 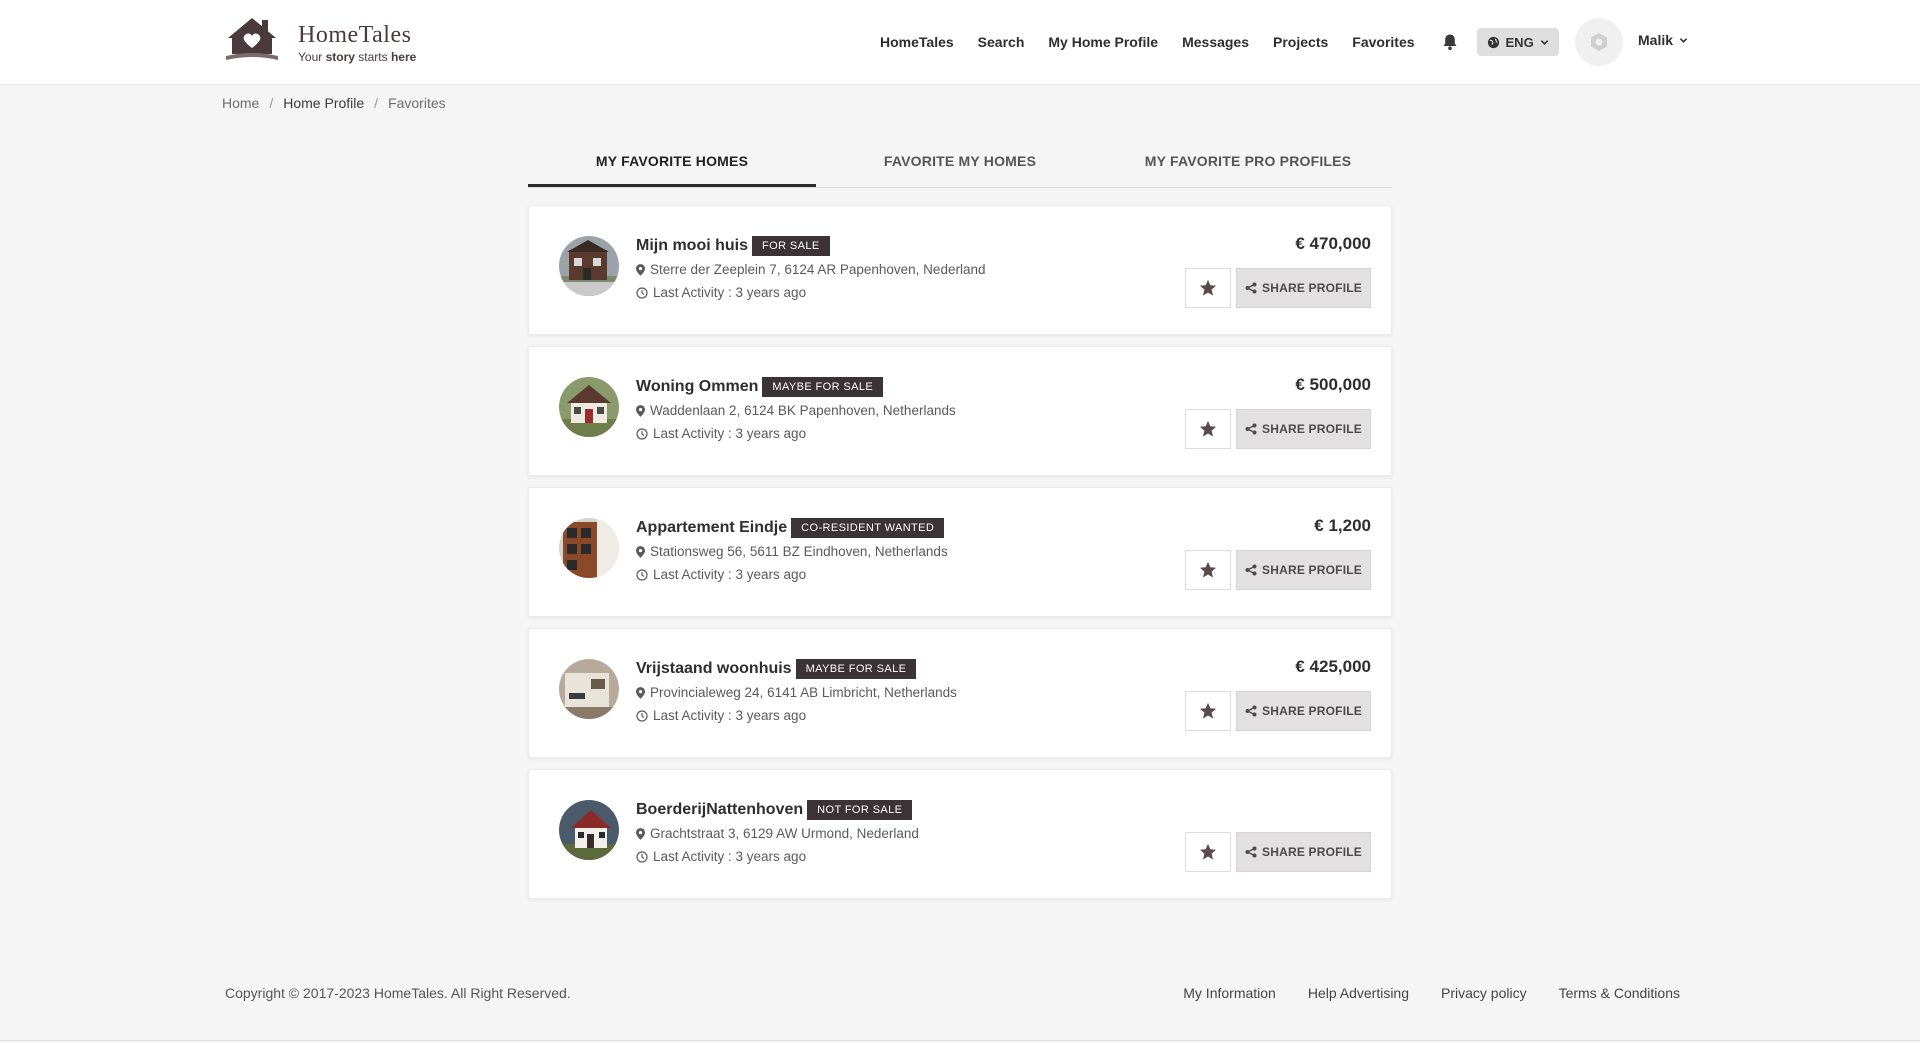 I want to click on nav-item-search: Search, so click(x=1001, y=42).